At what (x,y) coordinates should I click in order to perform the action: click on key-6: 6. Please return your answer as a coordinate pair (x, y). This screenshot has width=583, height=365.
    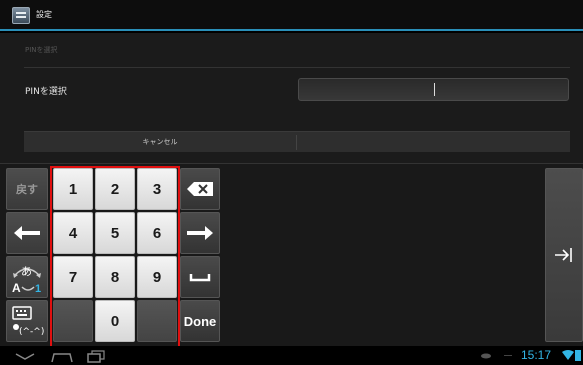
    Looking at the image, I should click on (157, 233).